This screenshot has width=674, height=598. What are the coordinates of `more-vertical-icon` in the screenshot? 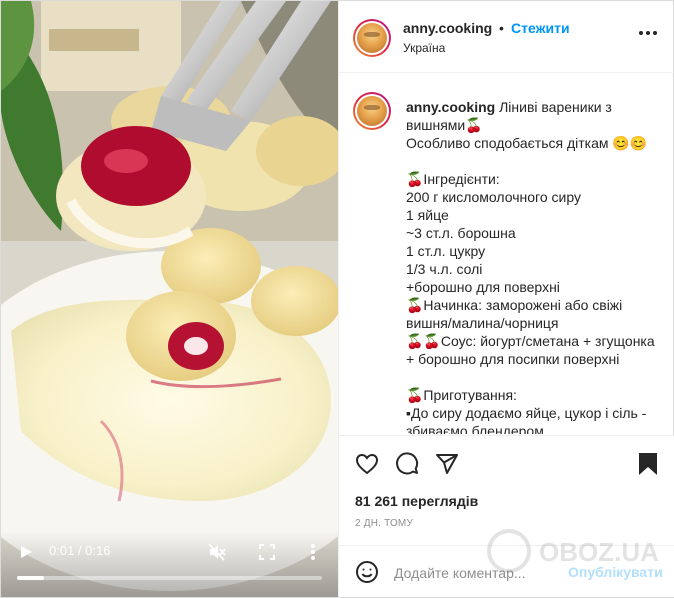 It's located at (313, 552).